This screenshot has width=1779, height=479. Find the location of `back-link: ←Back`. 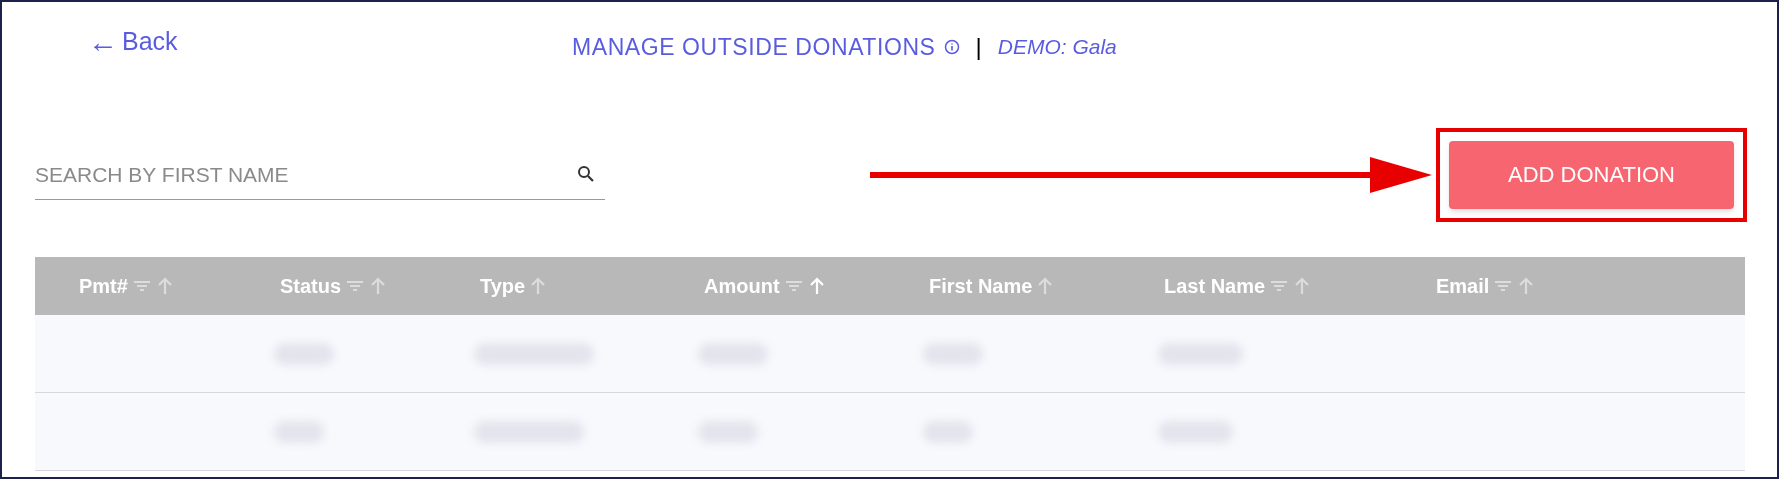

back-link: ←Back is located at coordinates (298, 42).